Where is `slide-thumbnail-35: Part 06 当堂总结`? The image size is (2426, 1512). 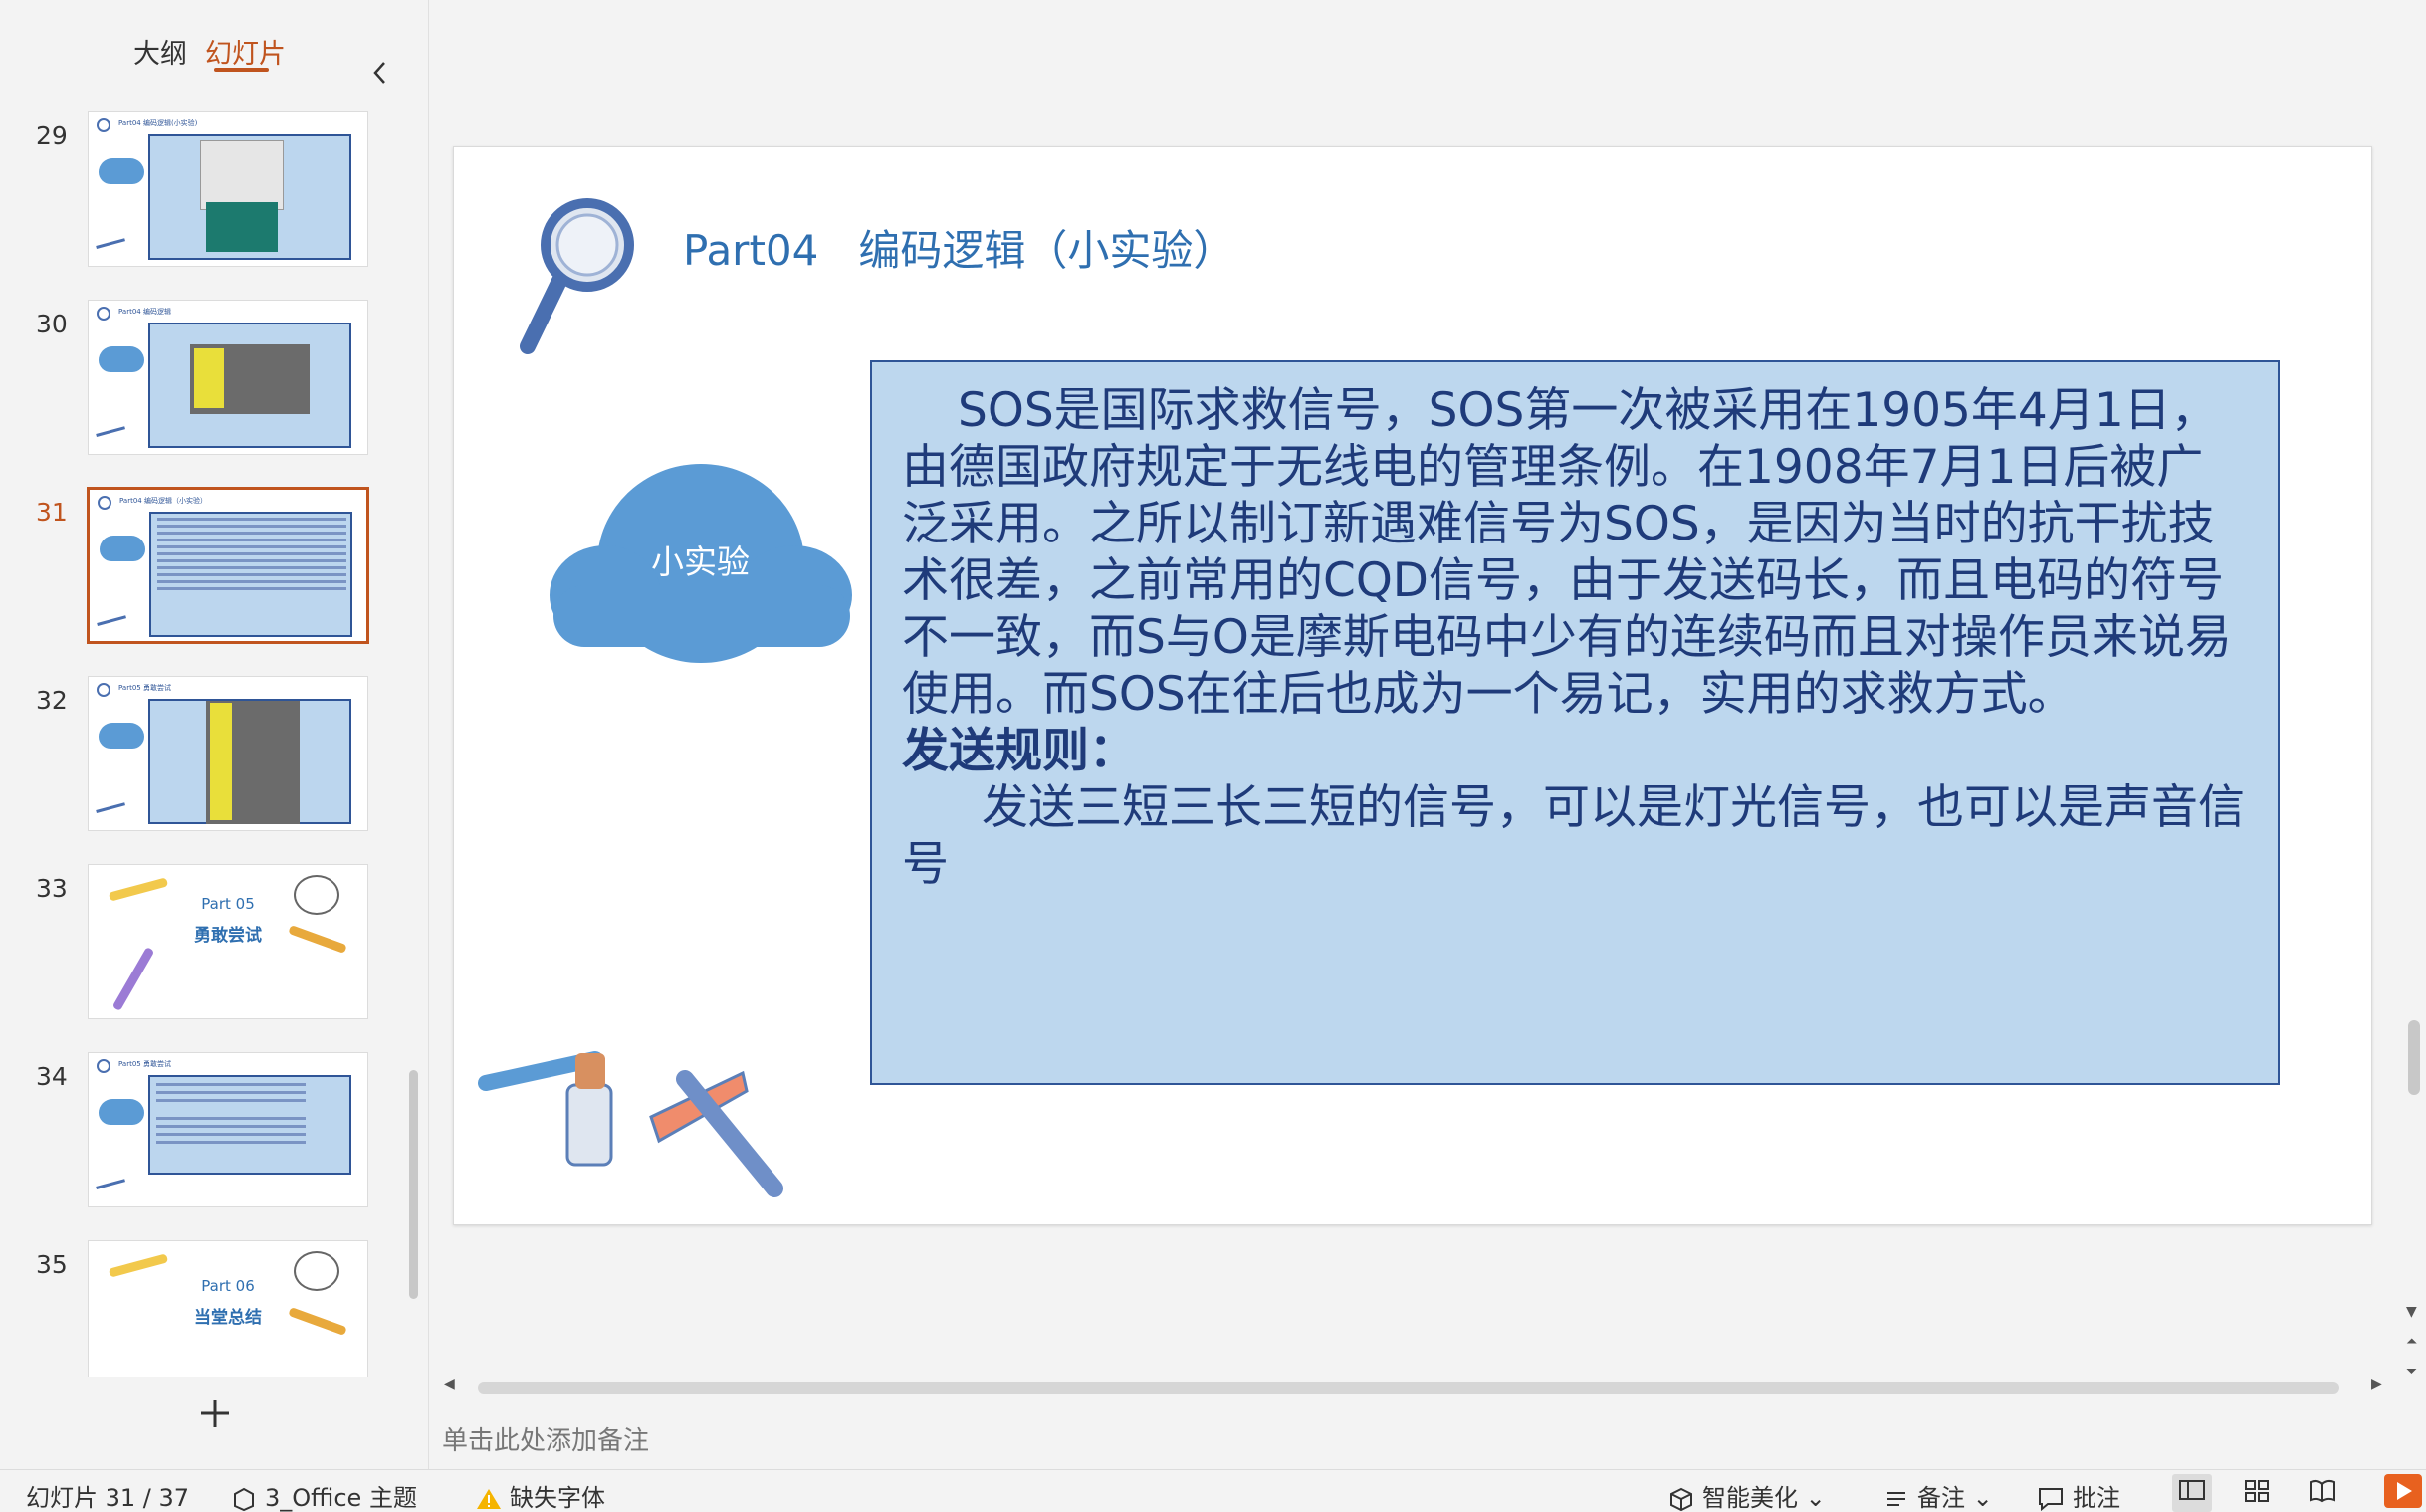
slide-thumbnail-35: Part 06 当堂总结 is located at coordinates (228, 1308).